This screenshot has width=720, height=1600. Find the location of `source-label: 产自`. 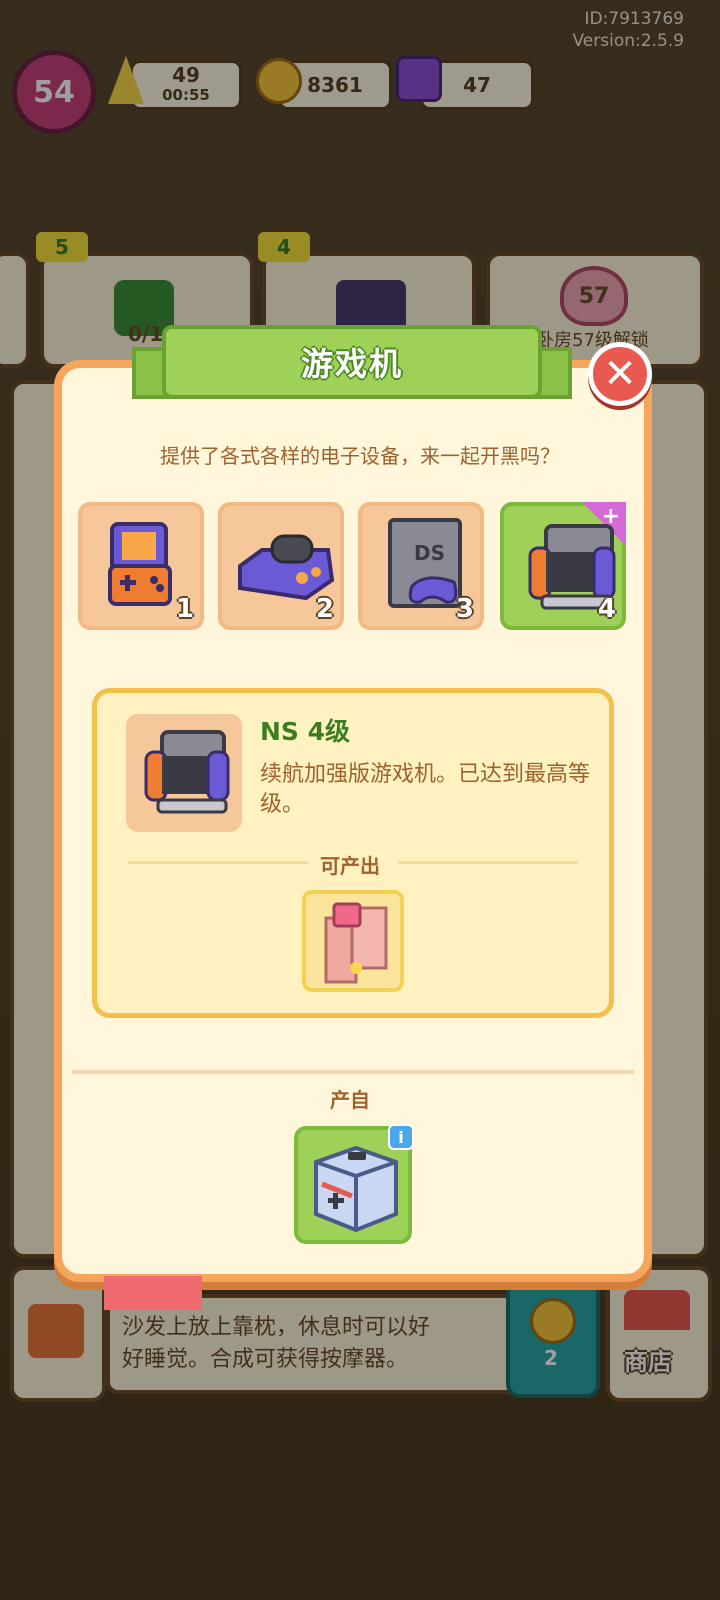

source-label: 产自 is located at coordinates (350, 1100).